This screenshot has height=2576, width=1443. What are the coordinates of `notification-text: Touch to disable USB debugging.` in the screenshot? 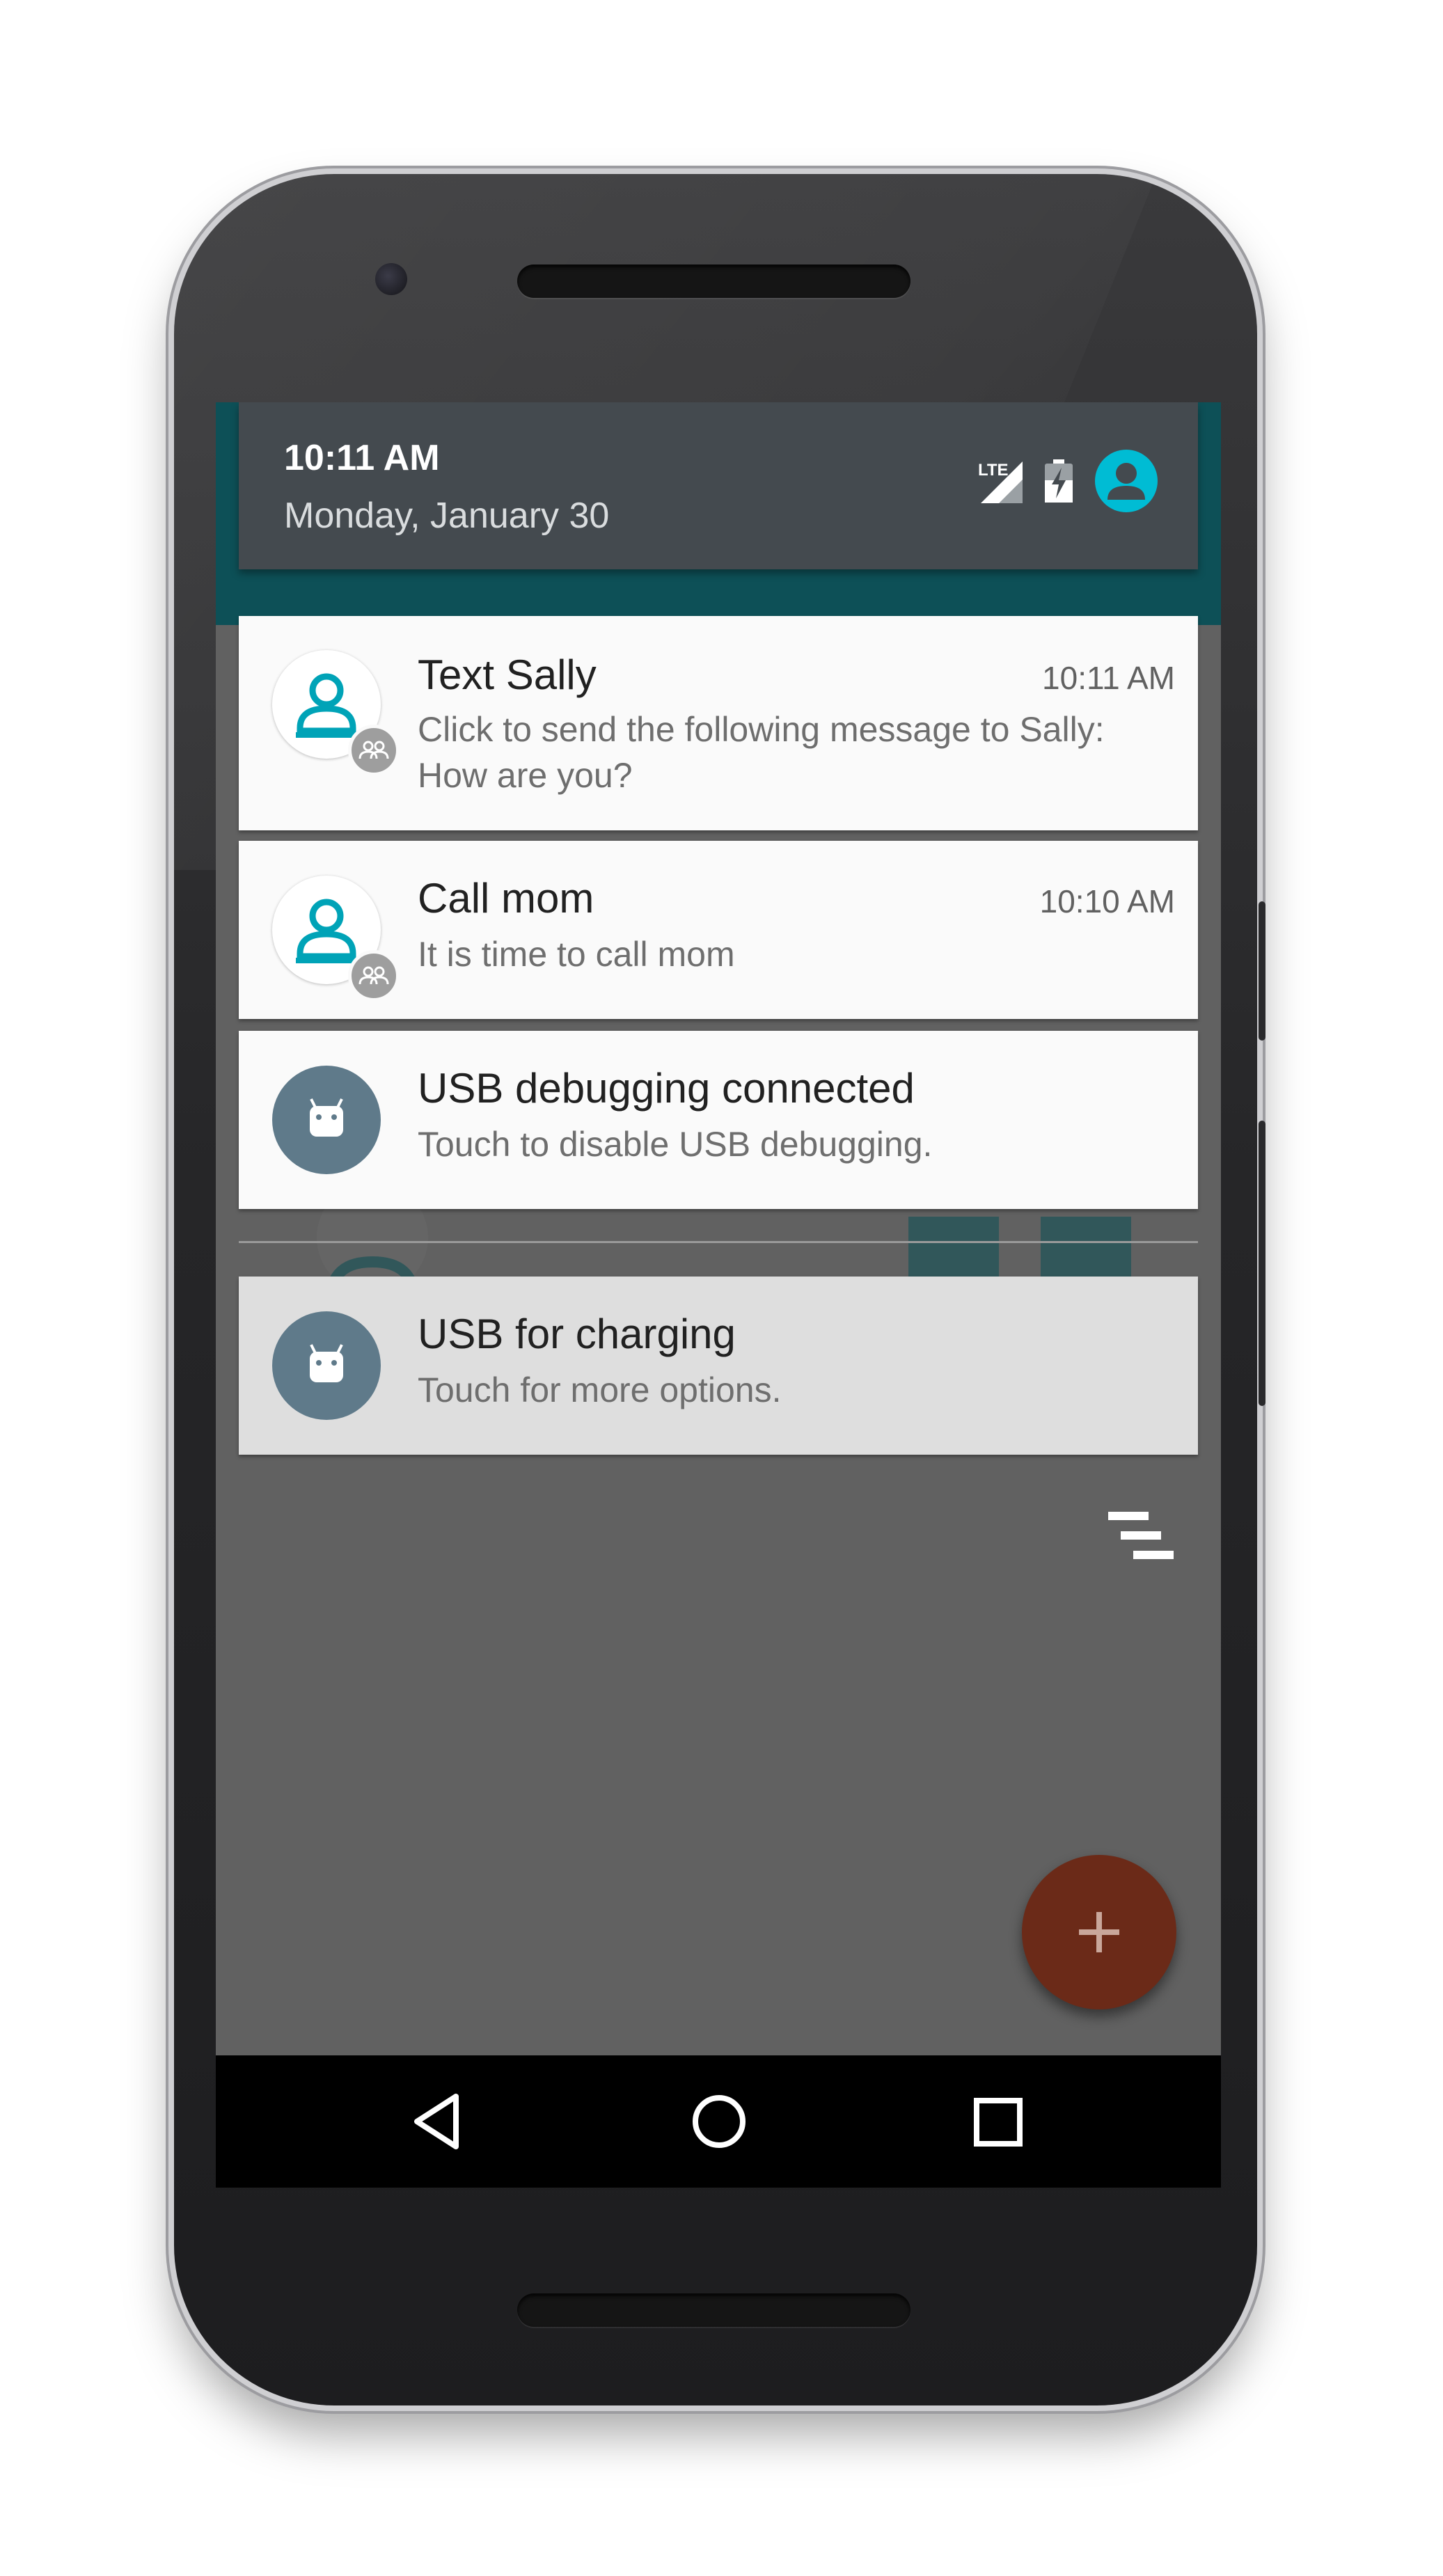 It's located at (675, 1144).